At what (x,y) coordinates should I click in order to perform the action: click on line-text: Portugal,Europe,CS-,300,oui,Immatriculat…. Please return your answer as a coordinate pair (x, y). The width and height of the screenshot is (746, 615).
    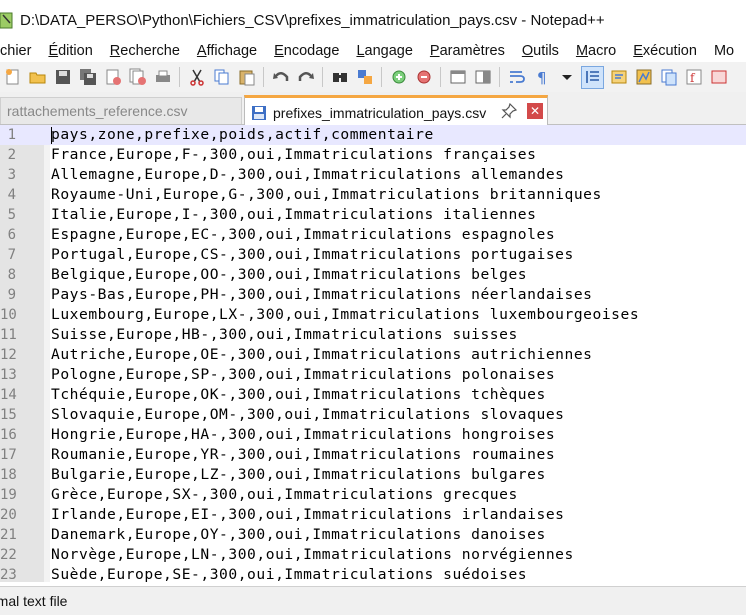
    Looking at the image, I should click on (312, 254).